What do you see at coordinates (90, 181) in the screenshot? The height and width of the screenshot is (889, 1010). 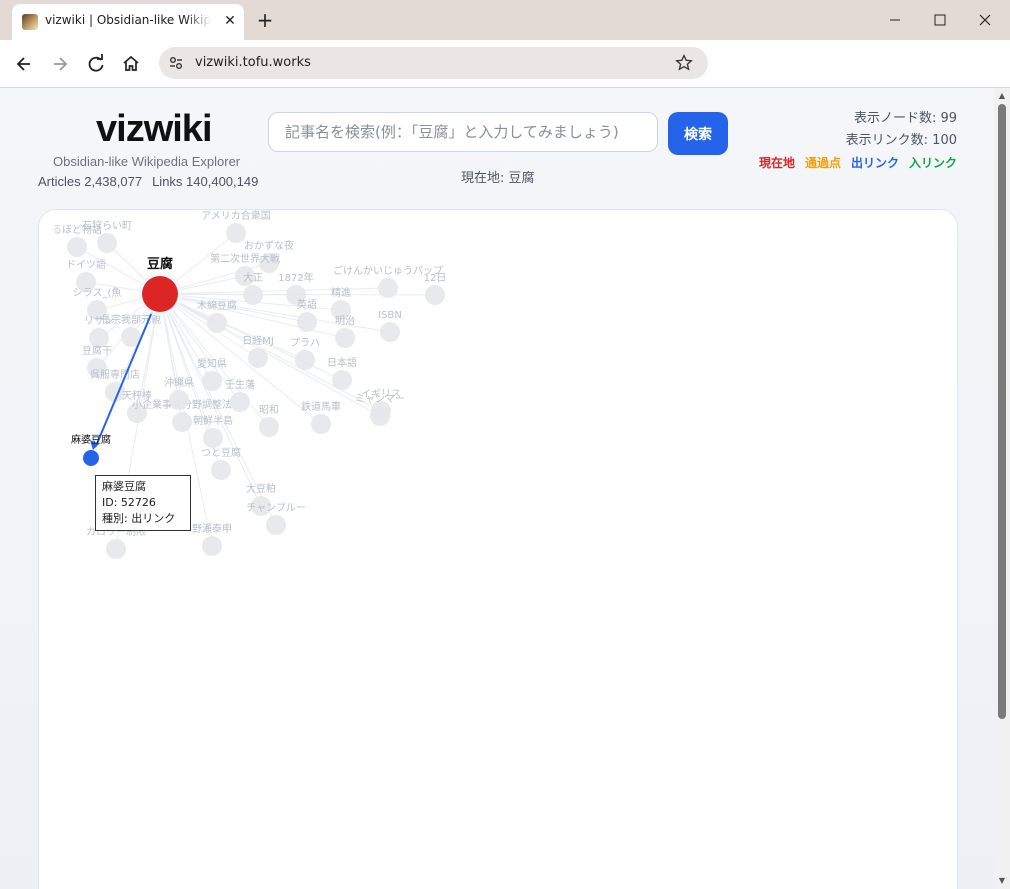 I see `articles-count: Articles 2,438,077` at bounding box center [90, 181].